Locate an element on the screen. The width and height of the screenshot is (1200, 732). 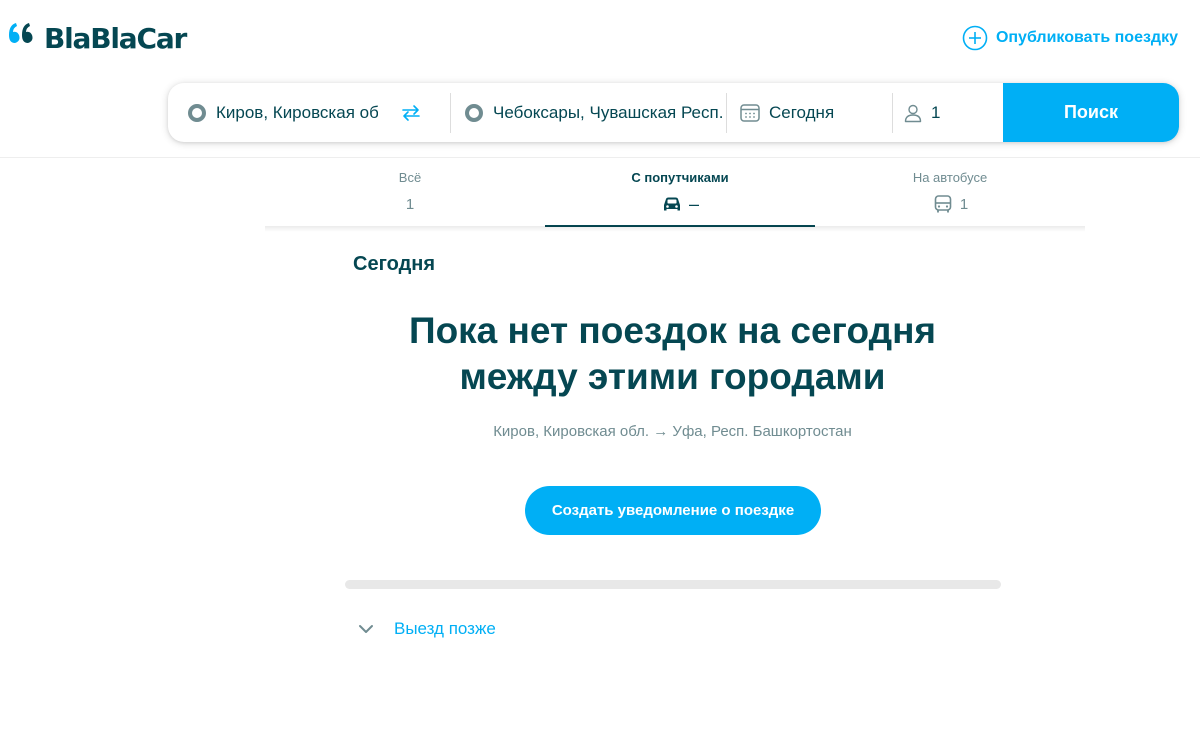
publish-ride-label: Опубликовать поездку is located at coordinates (1086, 37).